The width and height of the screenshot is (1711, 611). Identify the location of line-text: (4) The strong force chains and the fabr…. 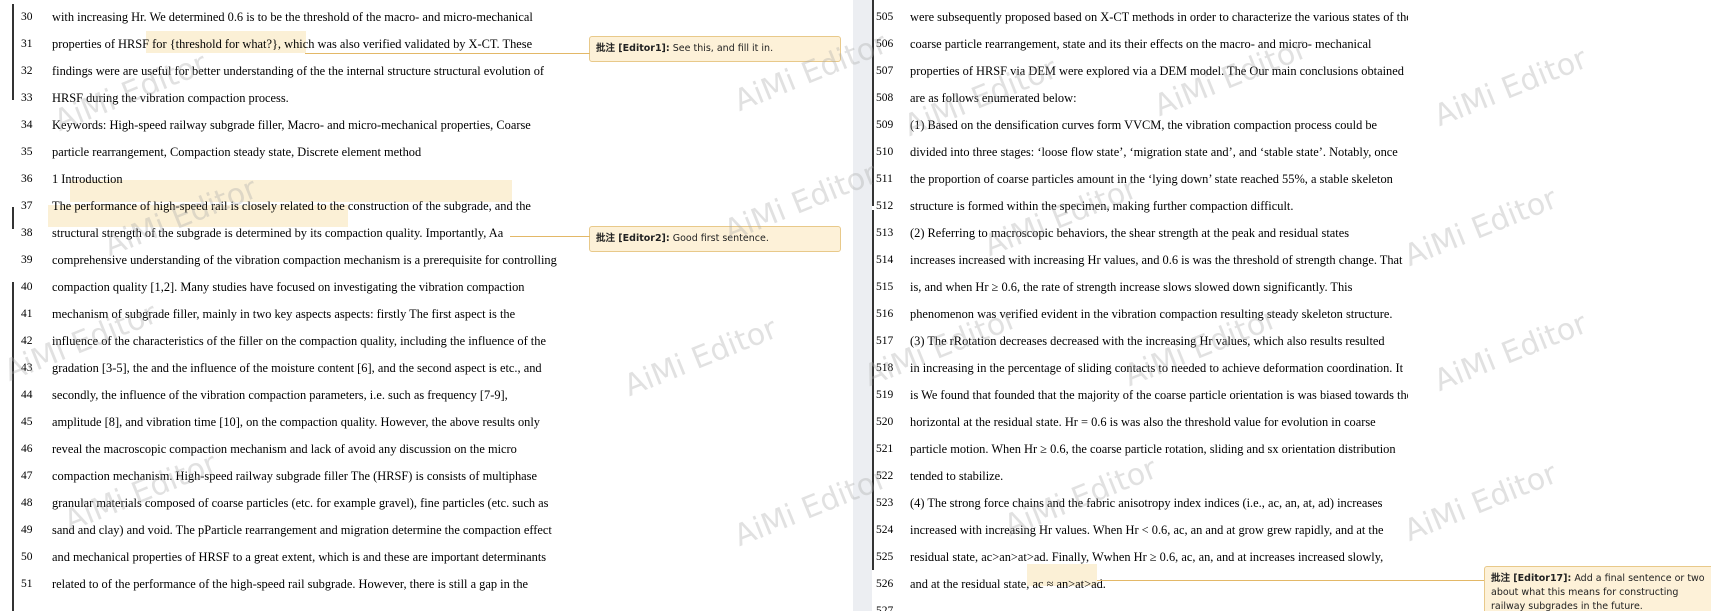
(1159, 503).